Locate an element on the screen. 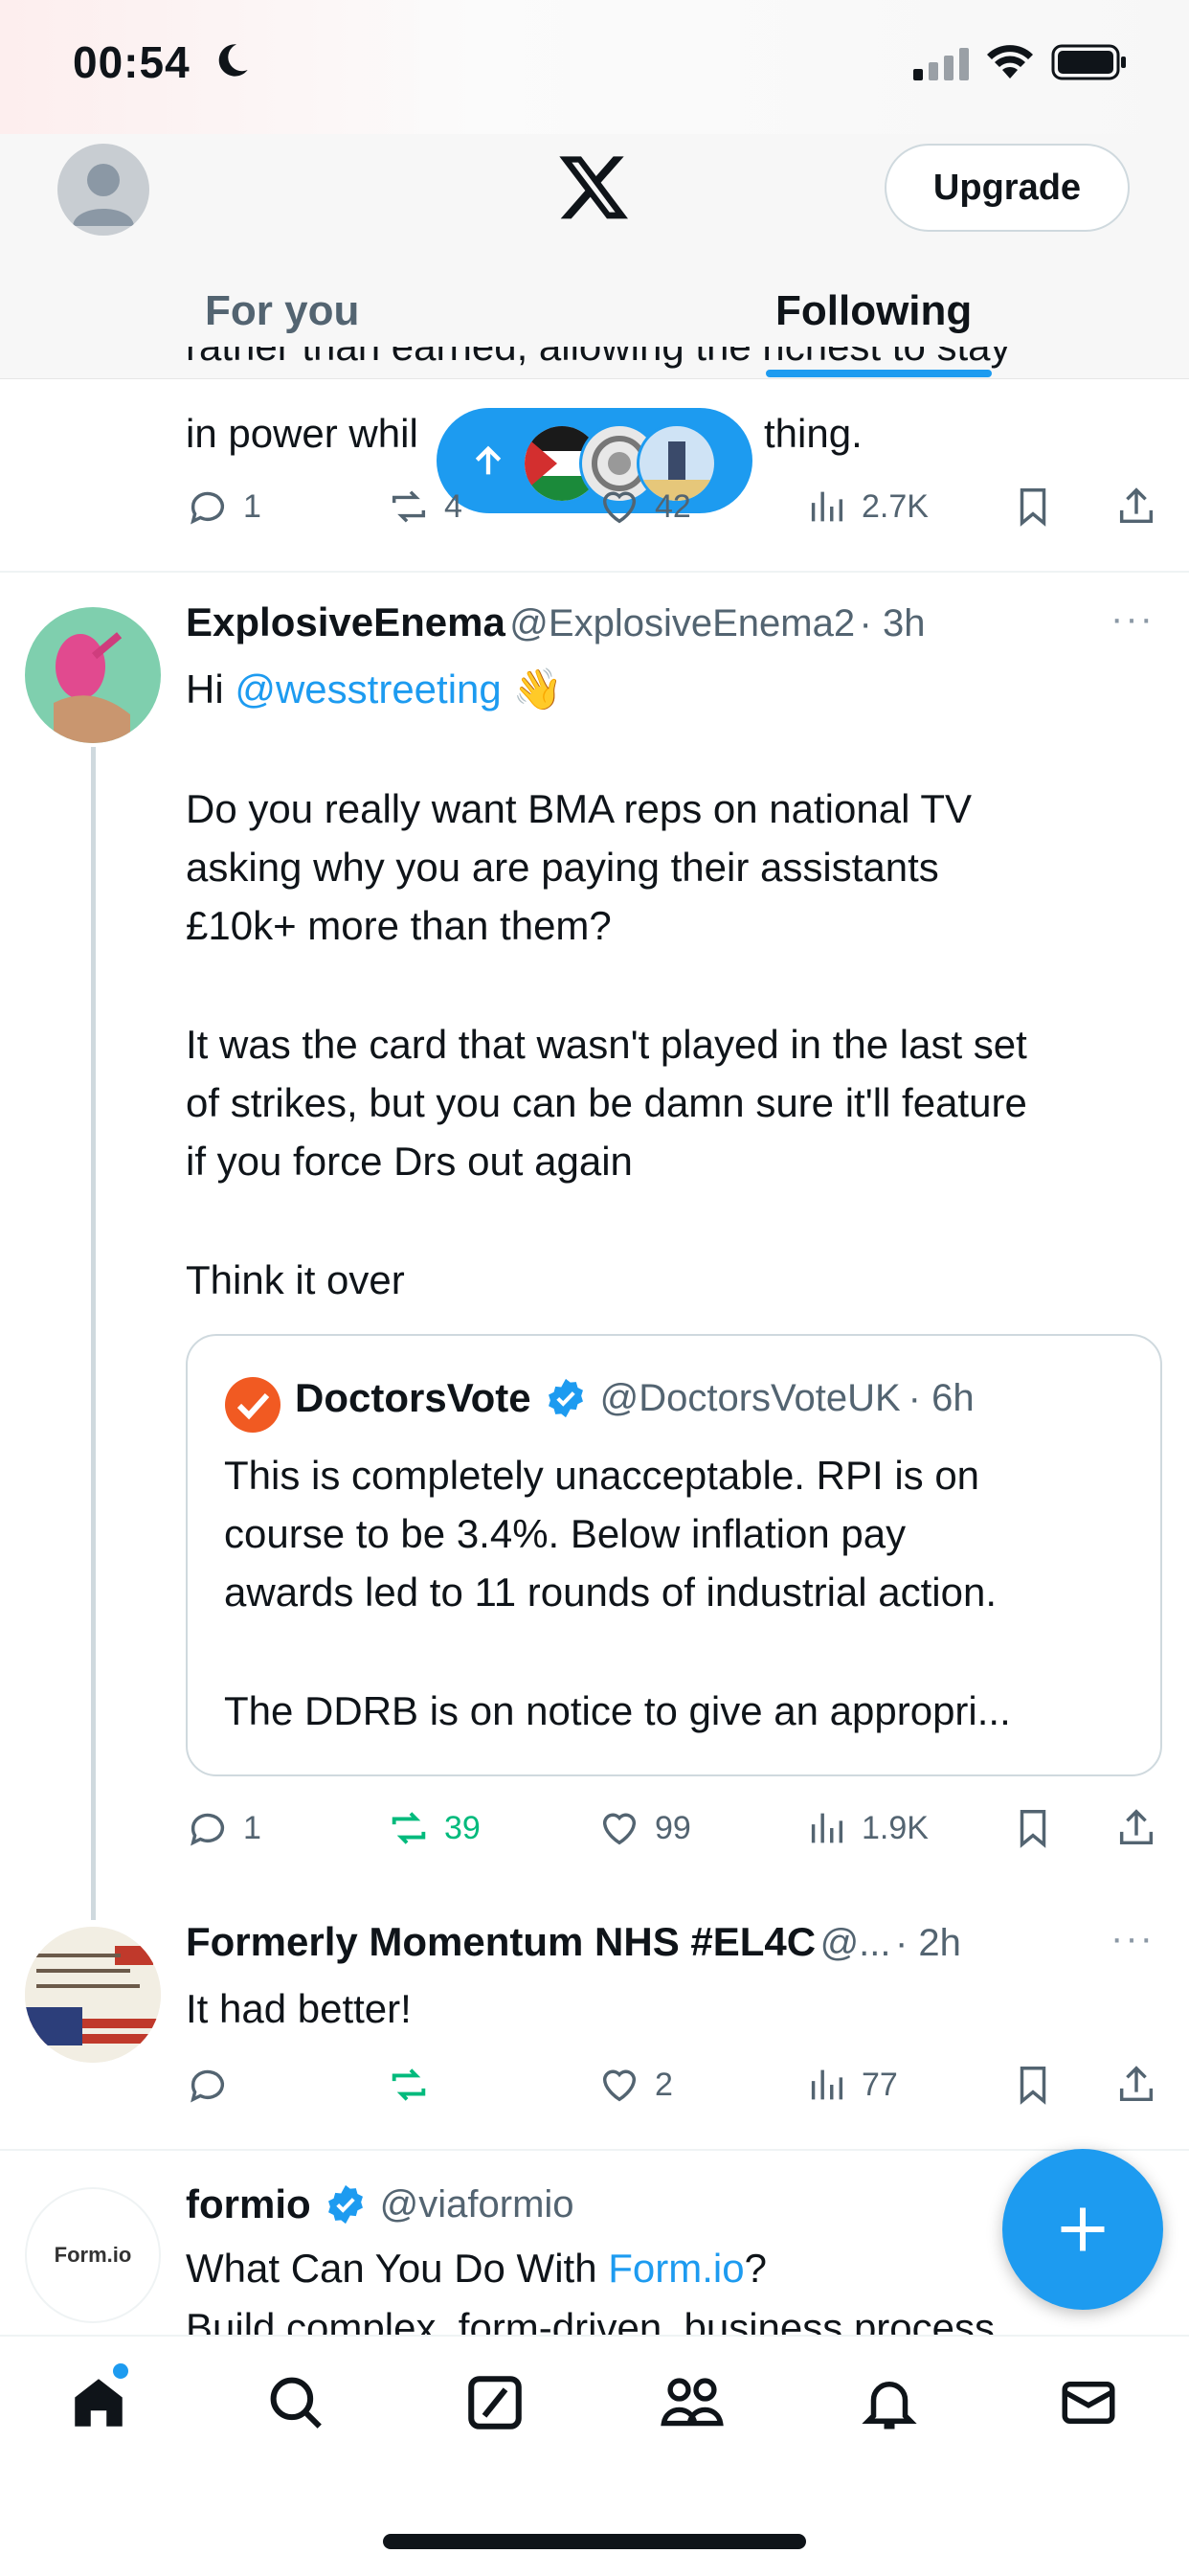 The image size is (1189, 2576). post-text-part: ? is located at coordinates (755, 2268).